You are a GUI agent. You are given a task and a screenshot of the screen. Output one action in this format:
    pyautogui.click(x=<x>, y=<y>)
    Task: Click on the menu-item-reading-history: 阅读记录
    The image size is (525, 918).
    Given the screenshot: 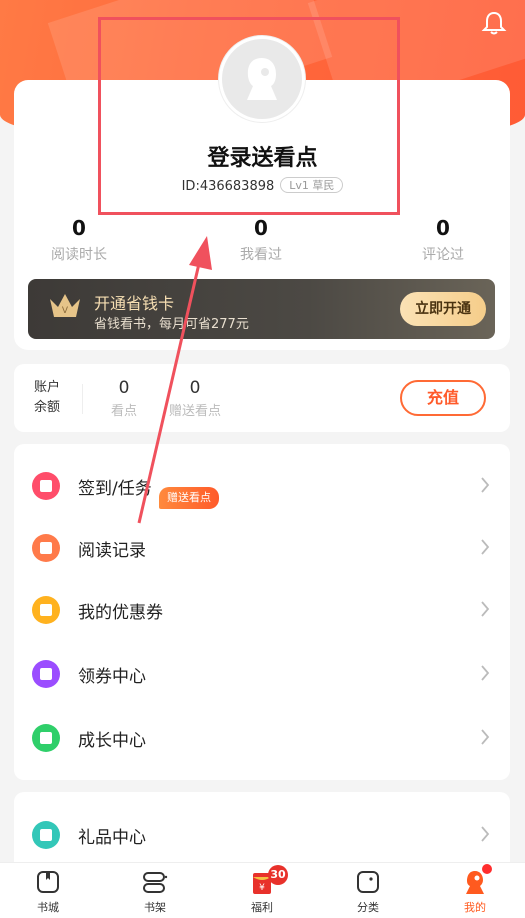 What is the action you would take?
    pyautogui.click(x=262, y=548)
    